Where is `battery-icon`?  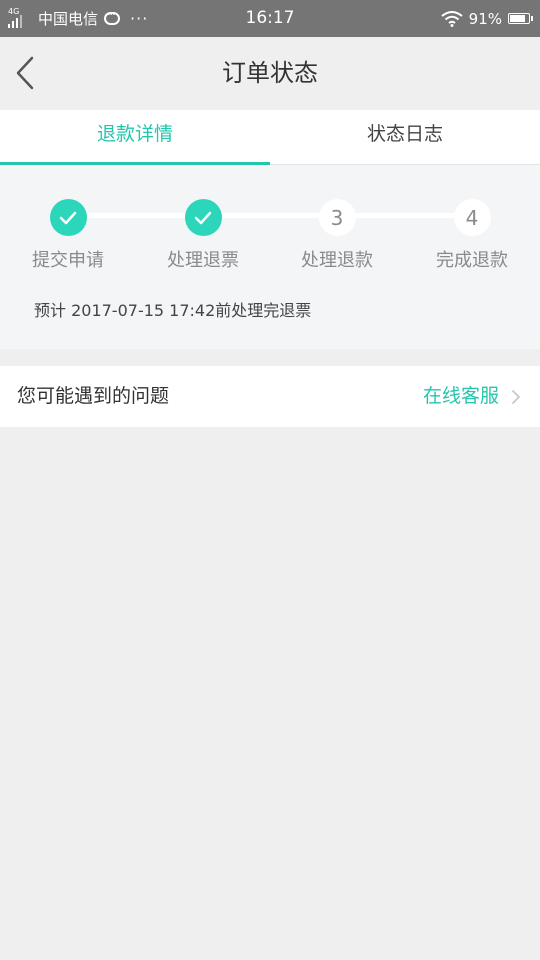 battery-icon is located at coordinates (520, 18).